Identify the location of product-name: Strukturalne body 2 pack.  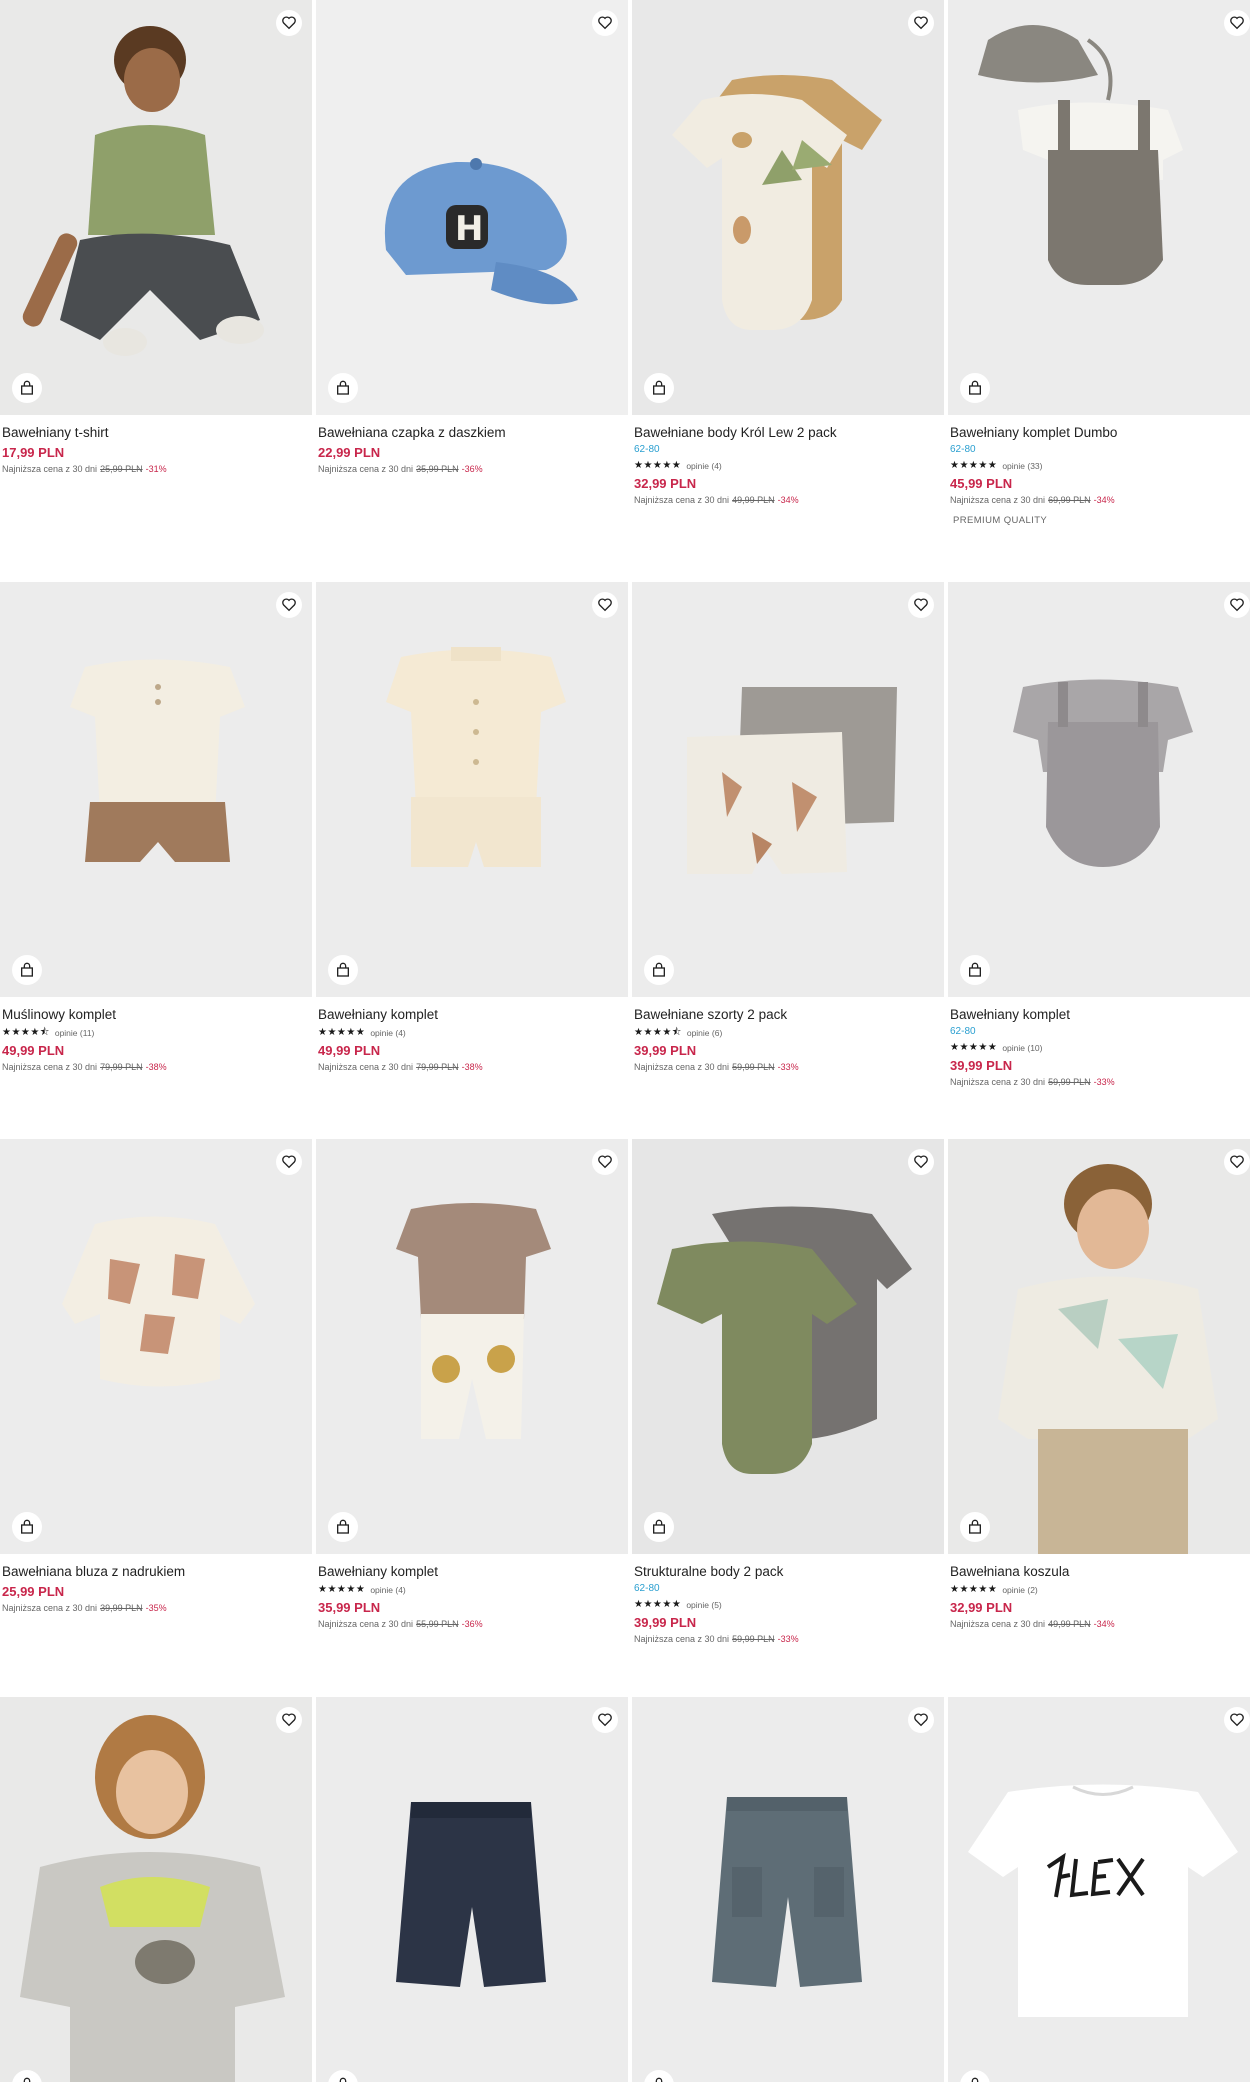
(788, 1571).